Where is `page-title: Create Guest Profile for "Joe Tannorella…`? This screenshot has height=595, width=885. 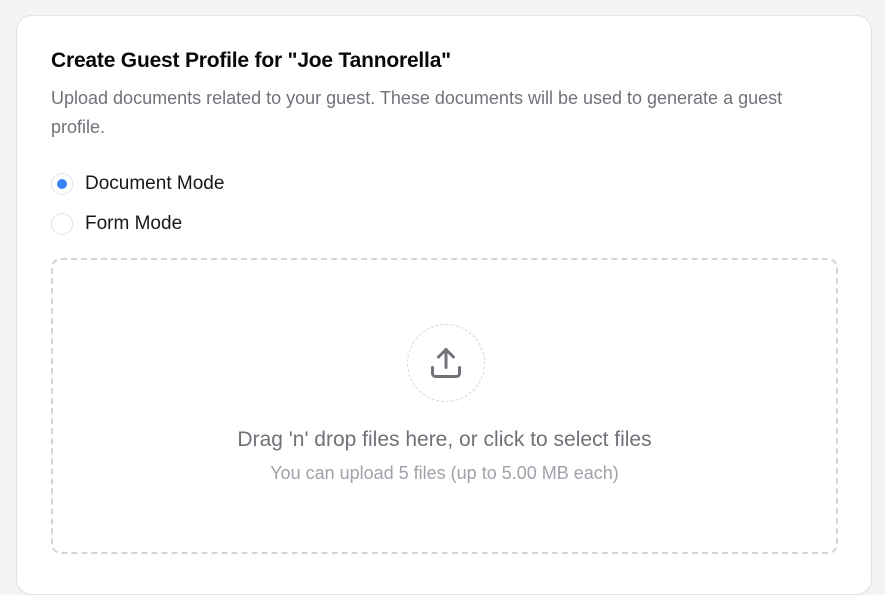 page-title: Create Guest Profile for "Joe Tannorella… is located at coordinates (251, 60).